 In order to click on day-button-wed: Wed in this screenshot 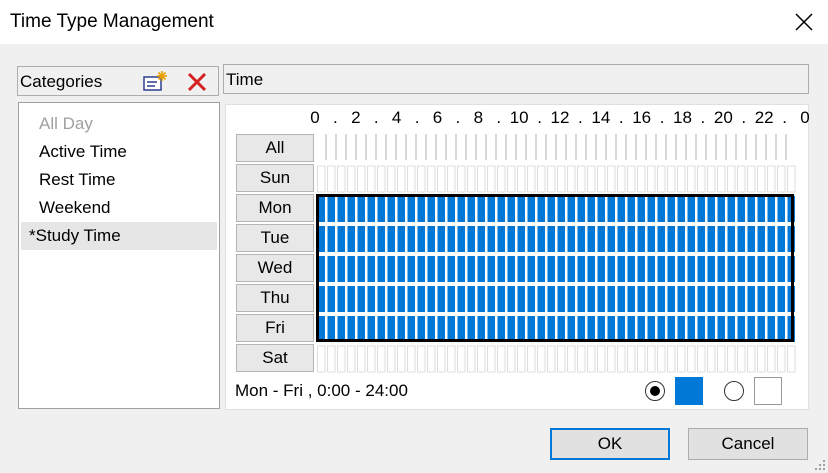, I will do `click(275, 268)`.